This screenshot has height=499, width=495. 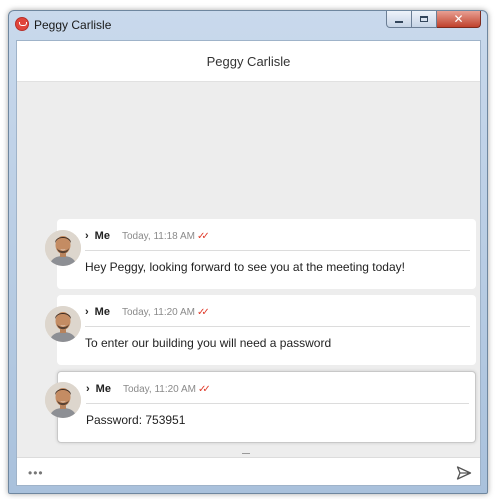 I want to click on chat-title: Peggy Carlisle, so click(x=248, y=61).